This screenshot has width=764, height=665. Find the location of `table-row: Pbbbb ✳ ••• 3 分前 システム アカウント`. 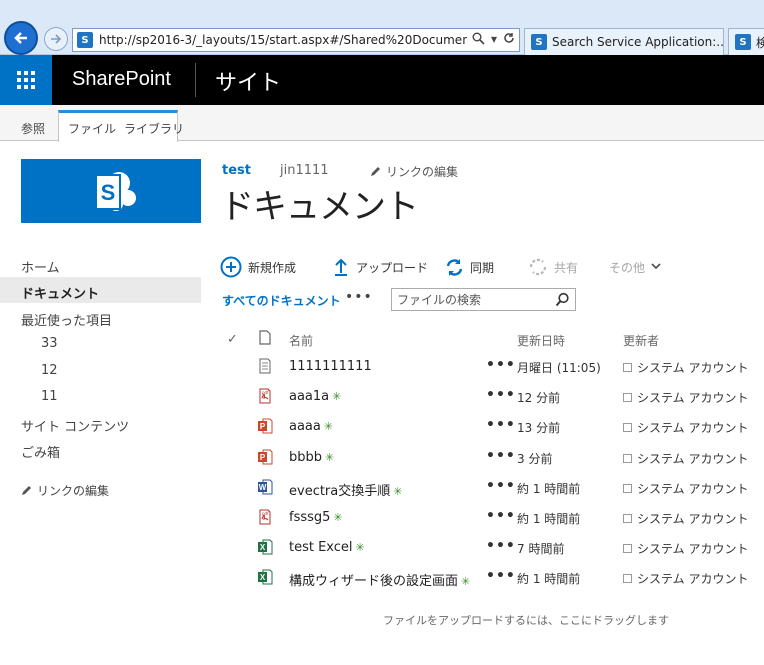

table-row: Pbbbb ✳ ••• 3 分前 システム アカウント is located at coordinates (382, 457).